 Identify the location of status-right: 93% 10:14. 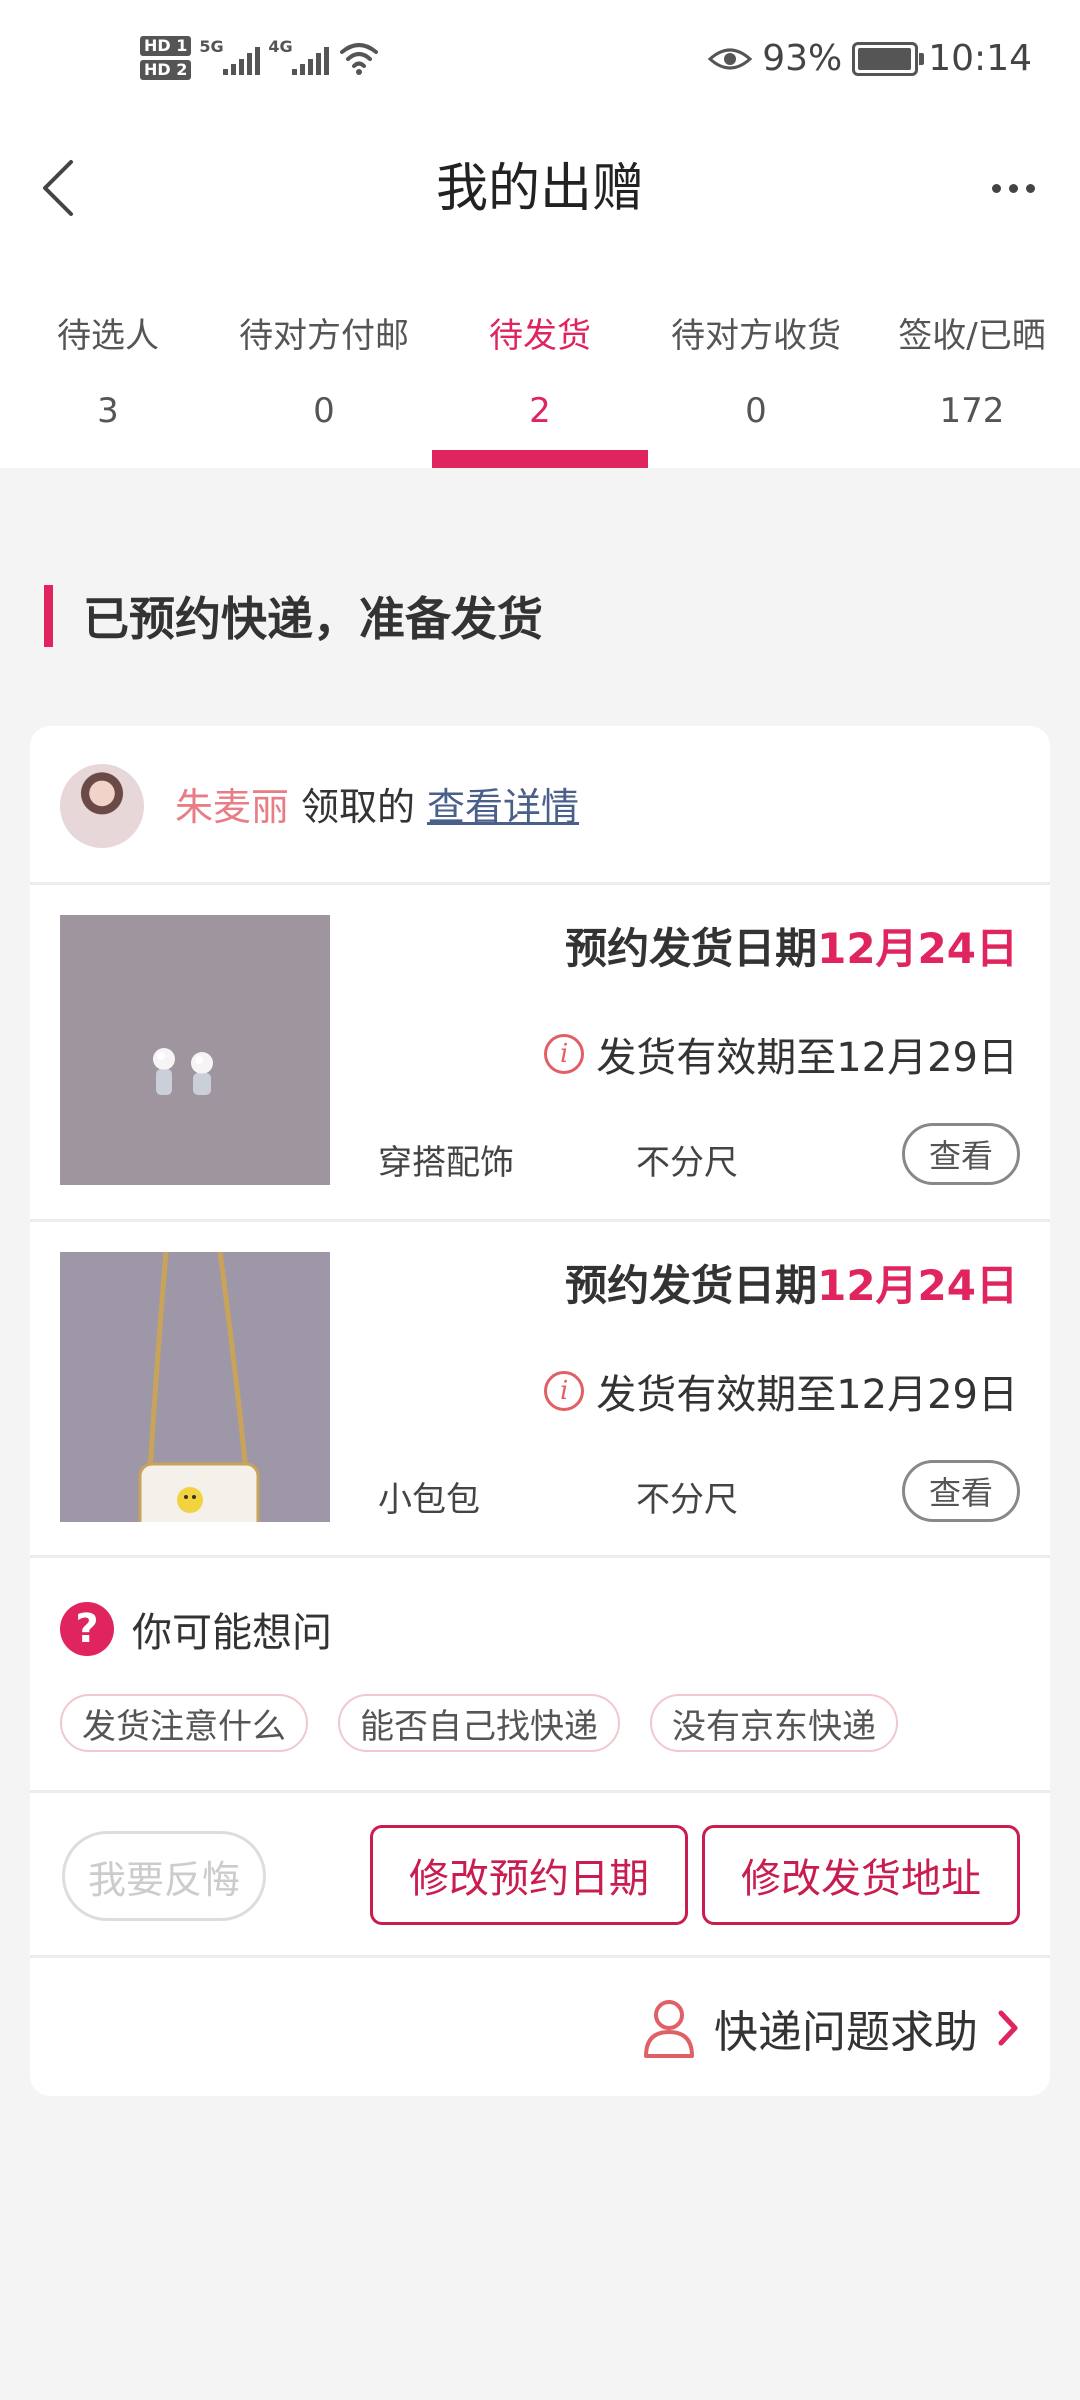
(870, 58).